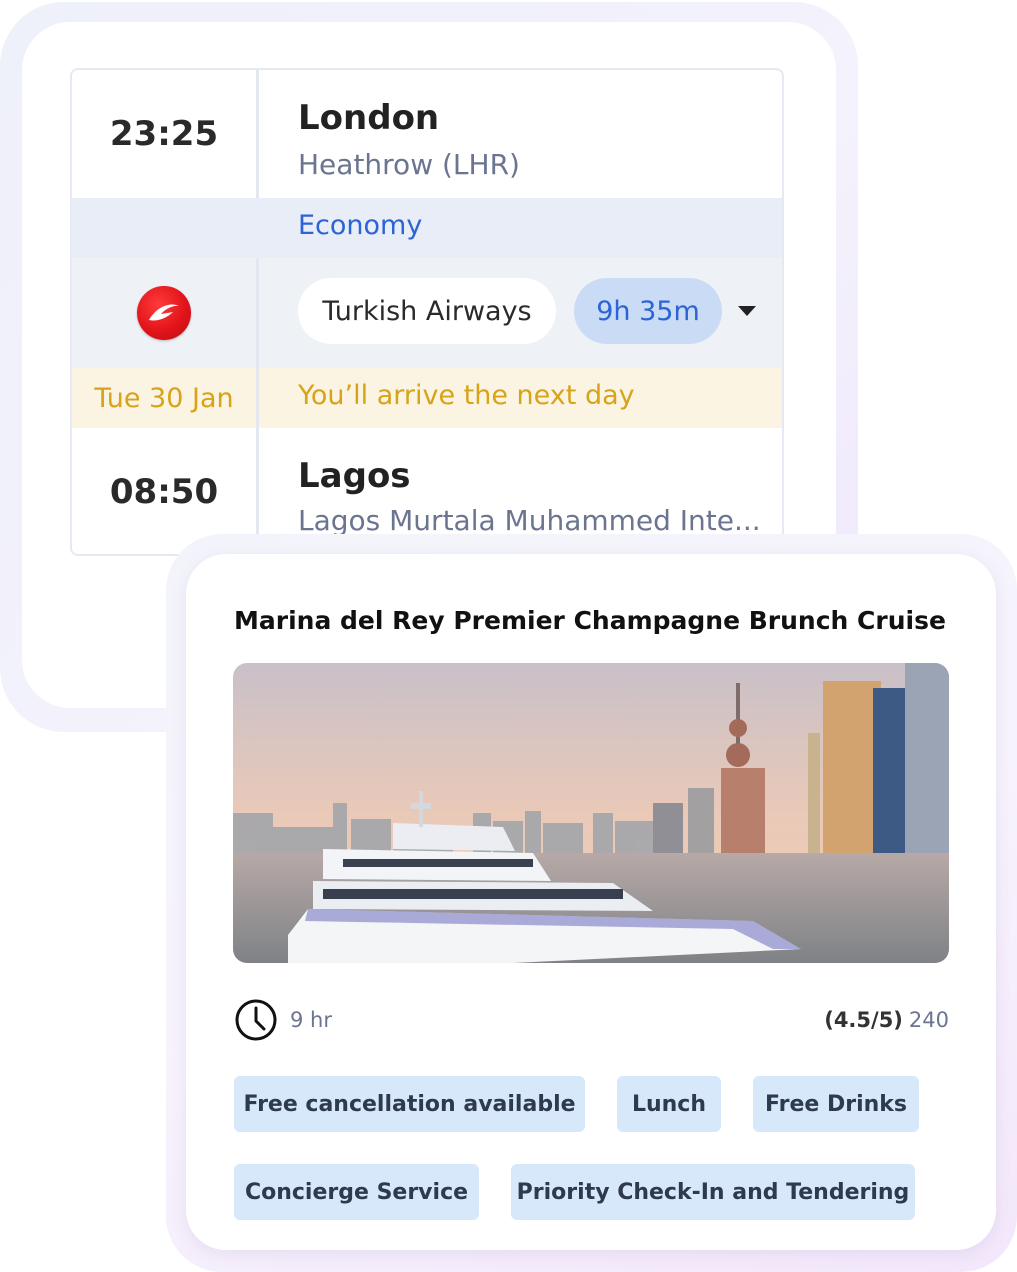  Describe the element at coordinates (836, 1104) in the screenshot. I see `tag-free-drinks: Free Drinks` at that location.